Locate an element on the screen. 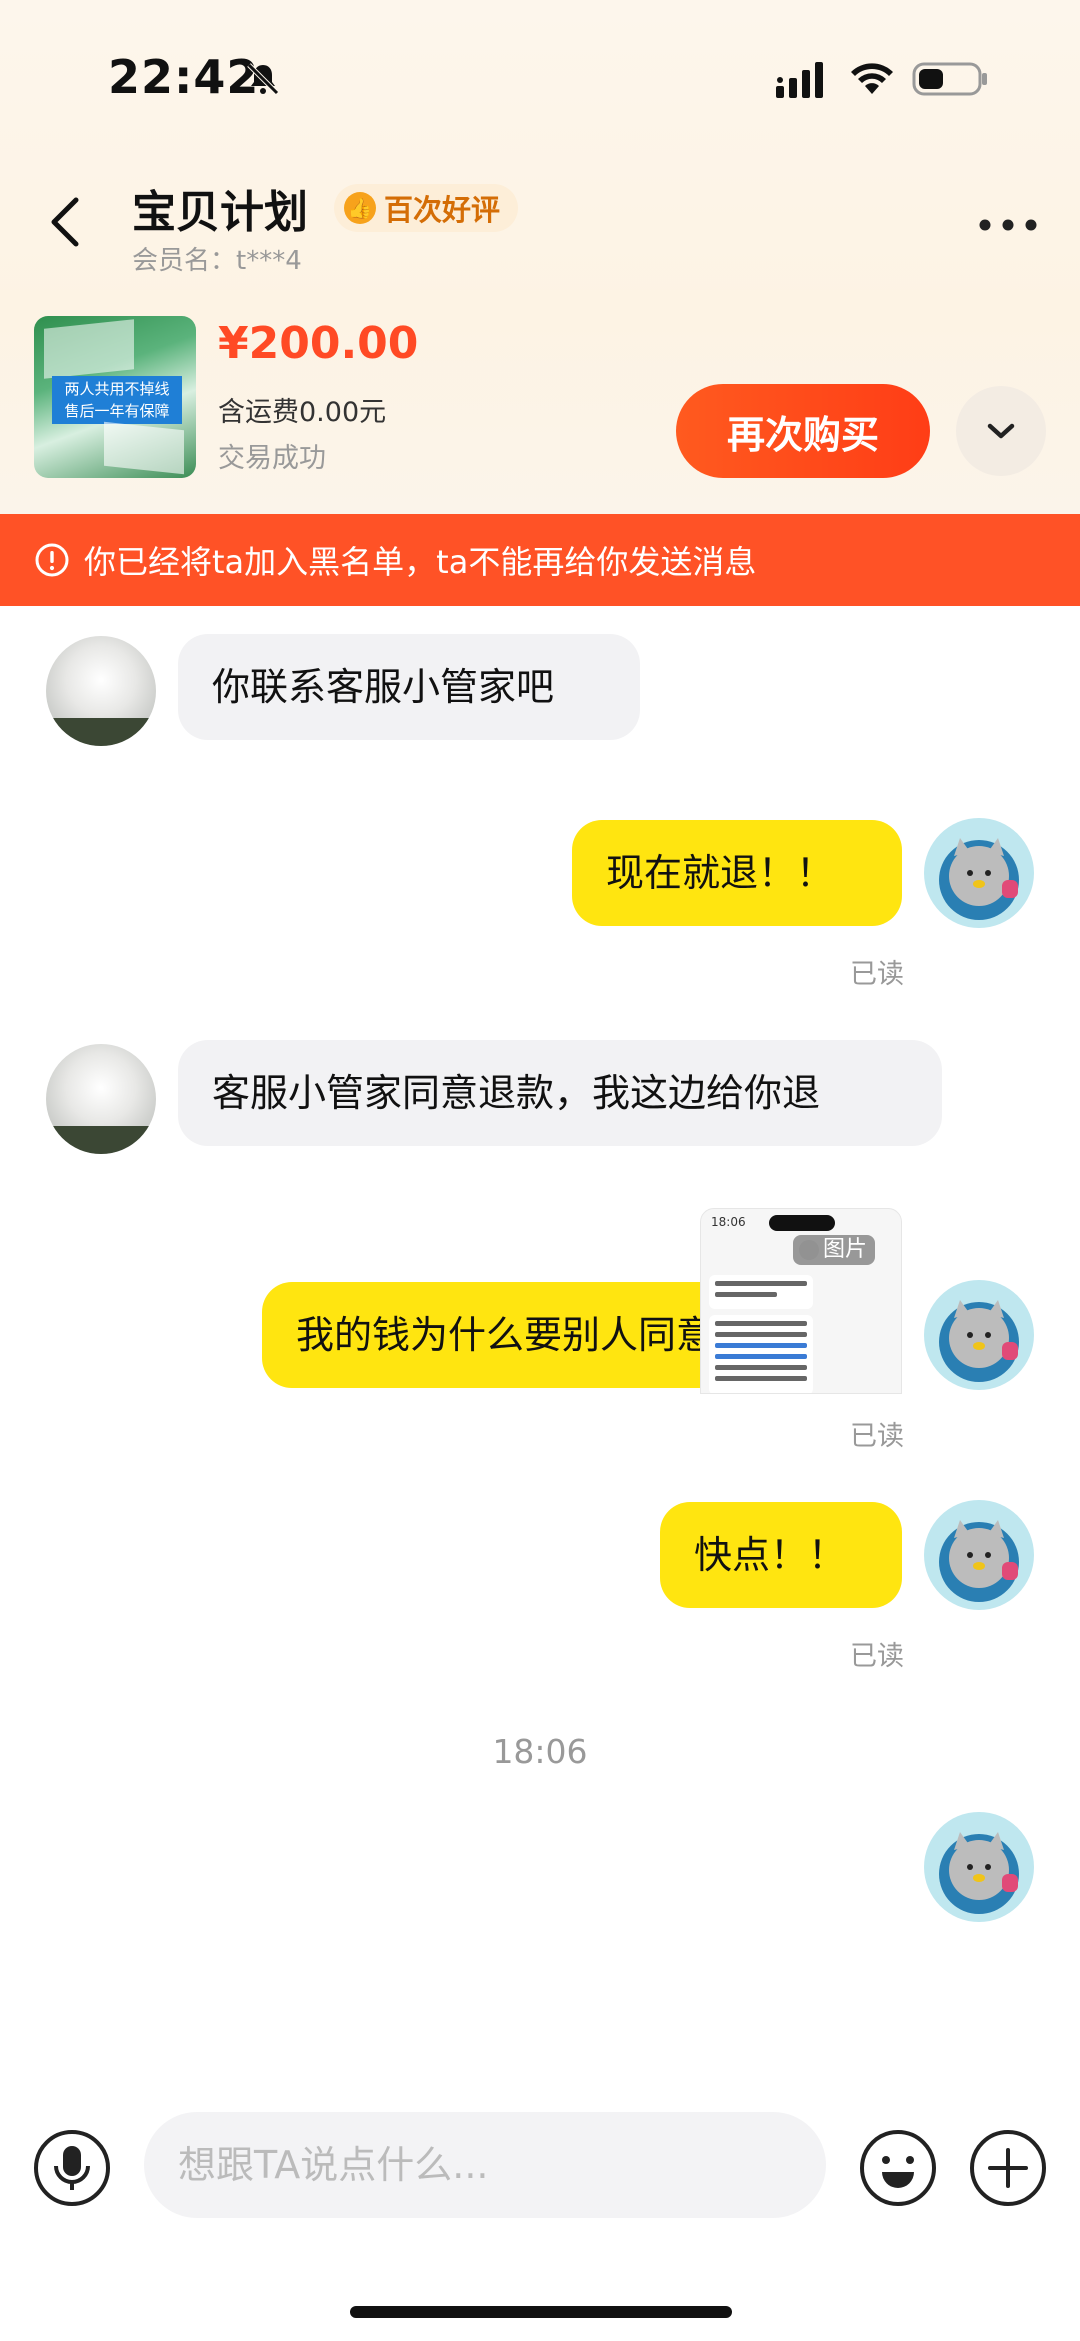 The height and width of the screenshot is (2341, 1080). chevron-down-icon is located at coordinates (1001, 431).